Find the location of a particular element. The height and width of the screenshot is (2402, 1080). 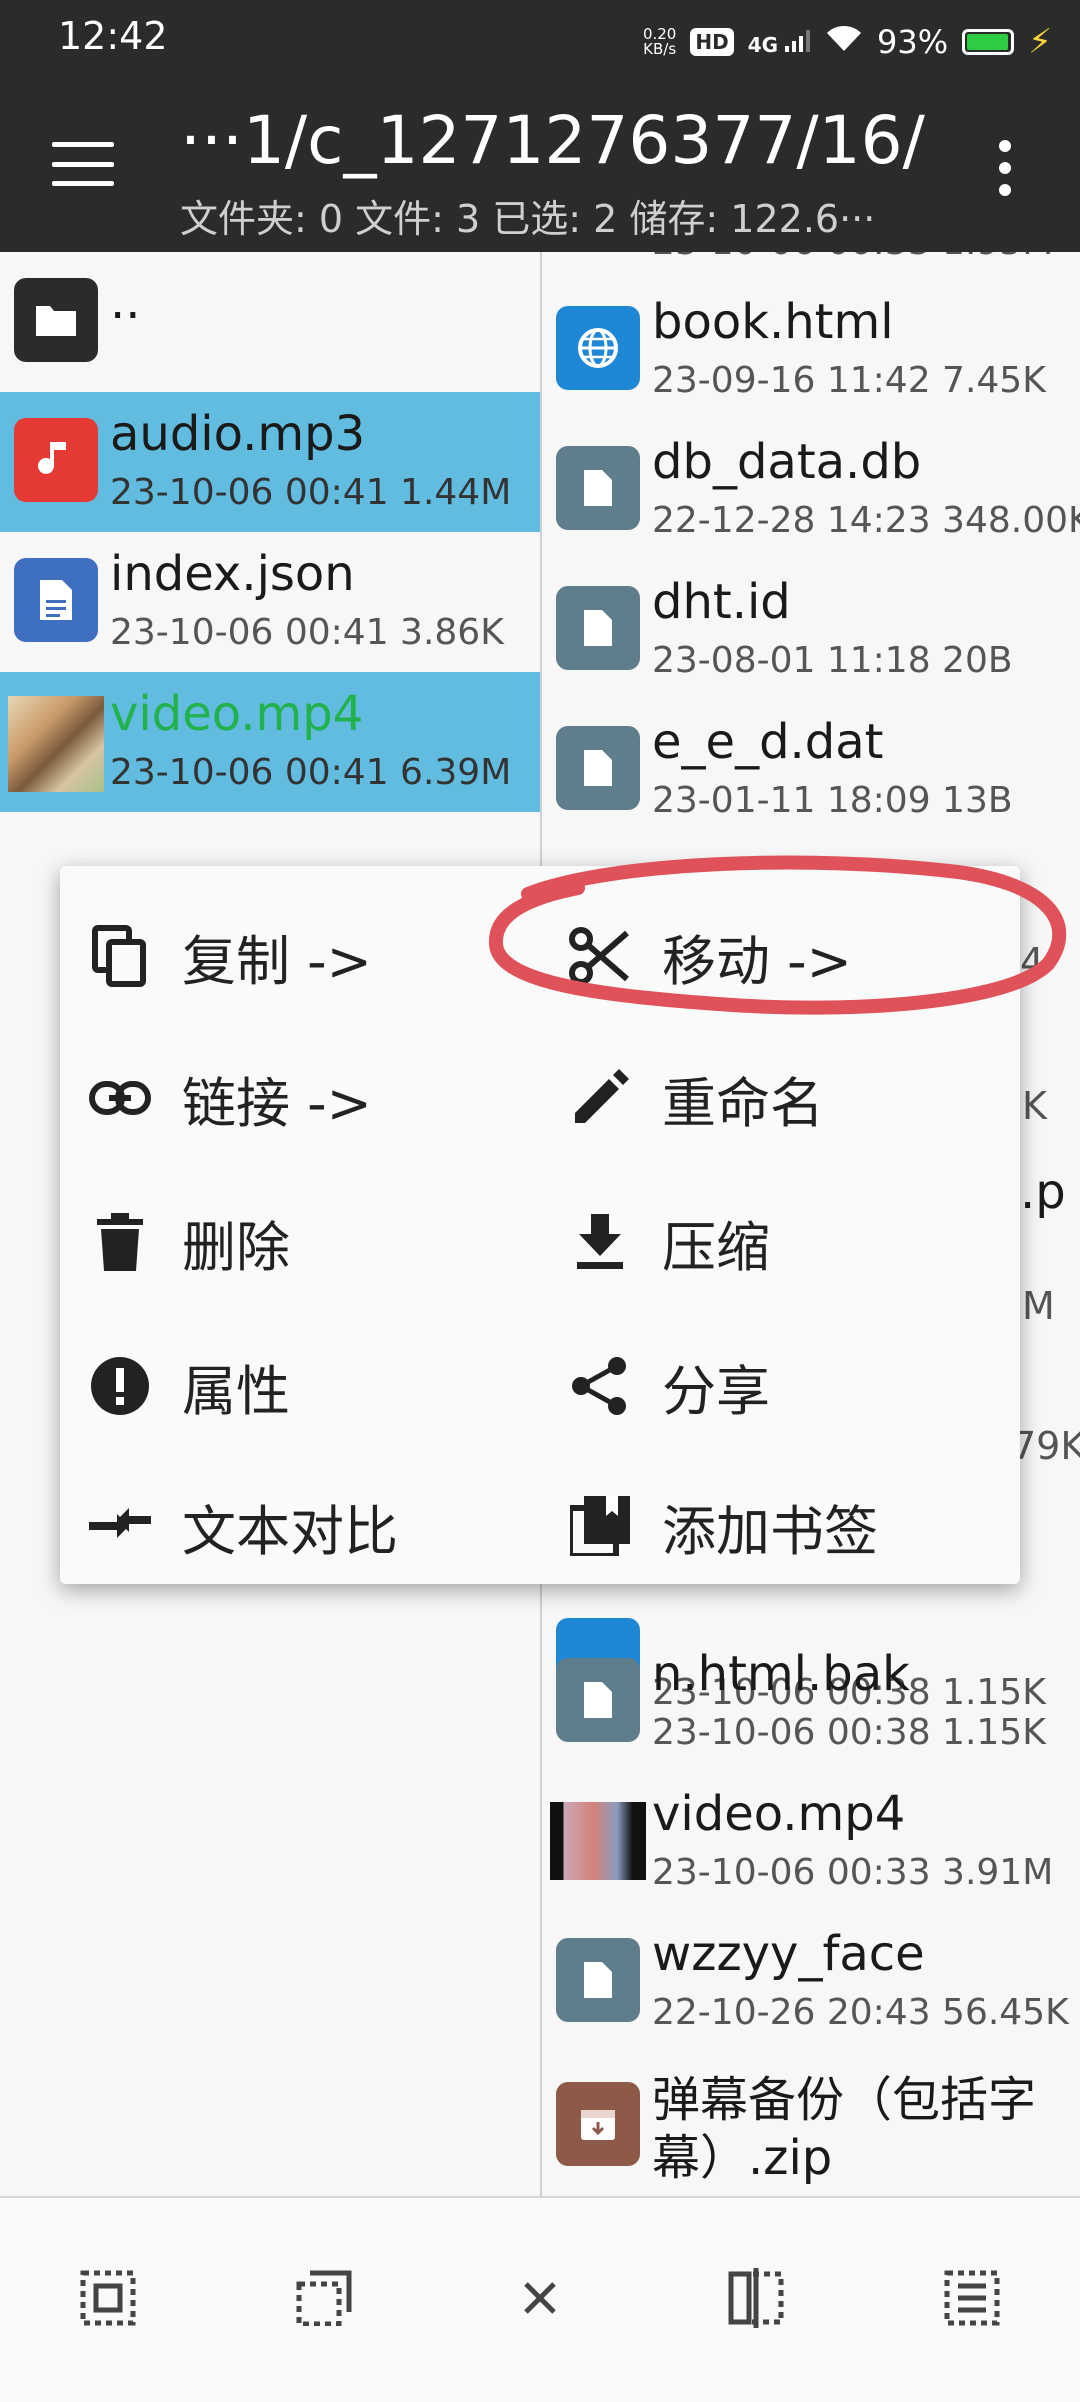

file-name: index.json is located at coordinates (232, 574).